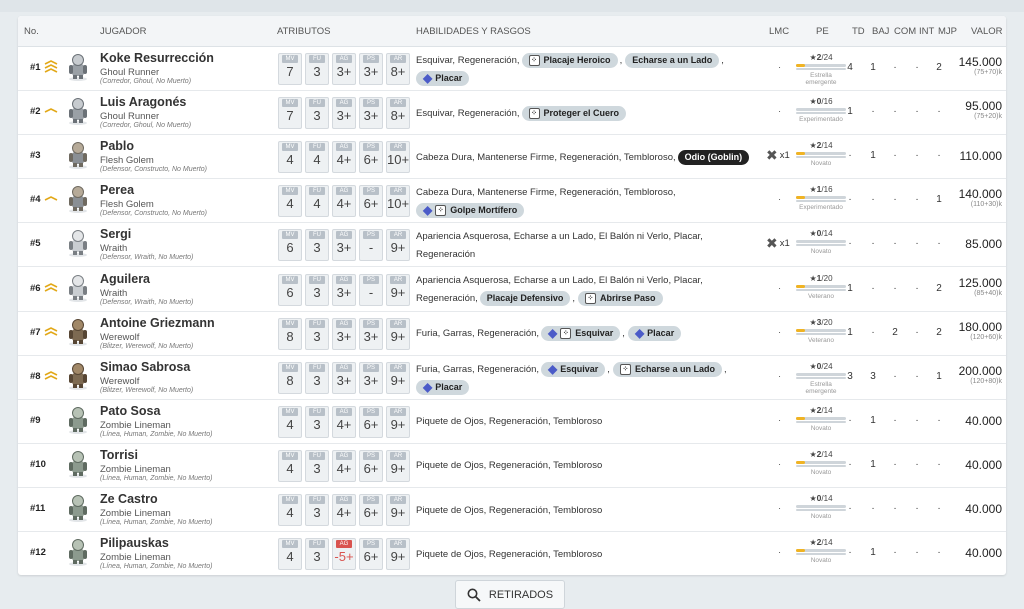  Describe the element at coordinates (667, 369) in the screenshot. I see `skill-chip: ⁘ Echarse a un Lado` at that location.